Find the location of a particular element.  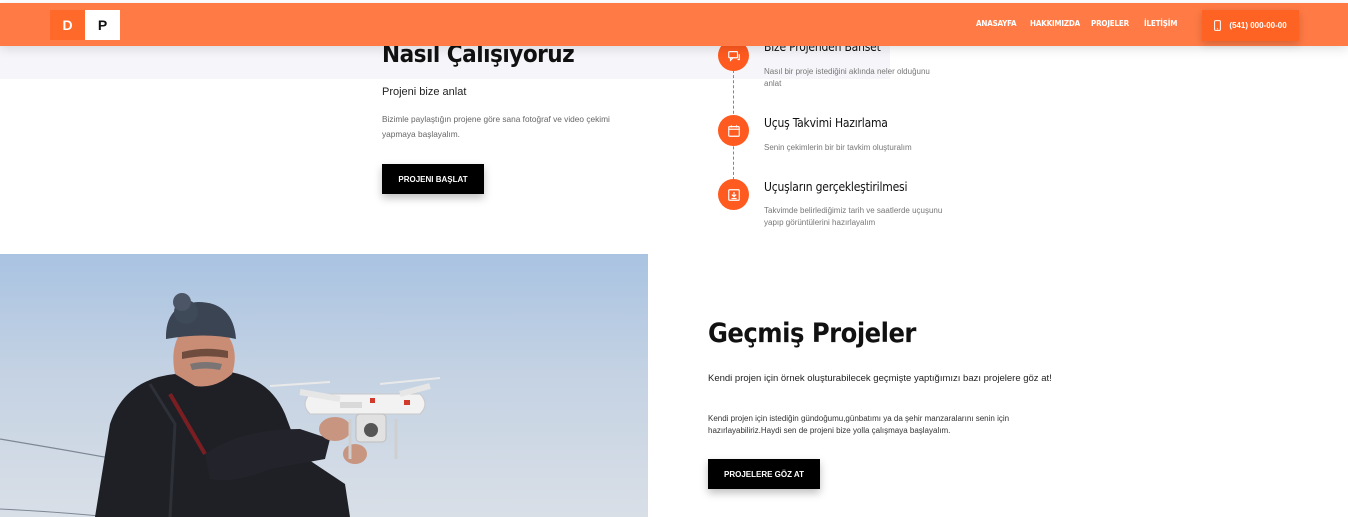

step-title: Uçuş Takvimi Hazırlama is located at coordinates (826, 123).